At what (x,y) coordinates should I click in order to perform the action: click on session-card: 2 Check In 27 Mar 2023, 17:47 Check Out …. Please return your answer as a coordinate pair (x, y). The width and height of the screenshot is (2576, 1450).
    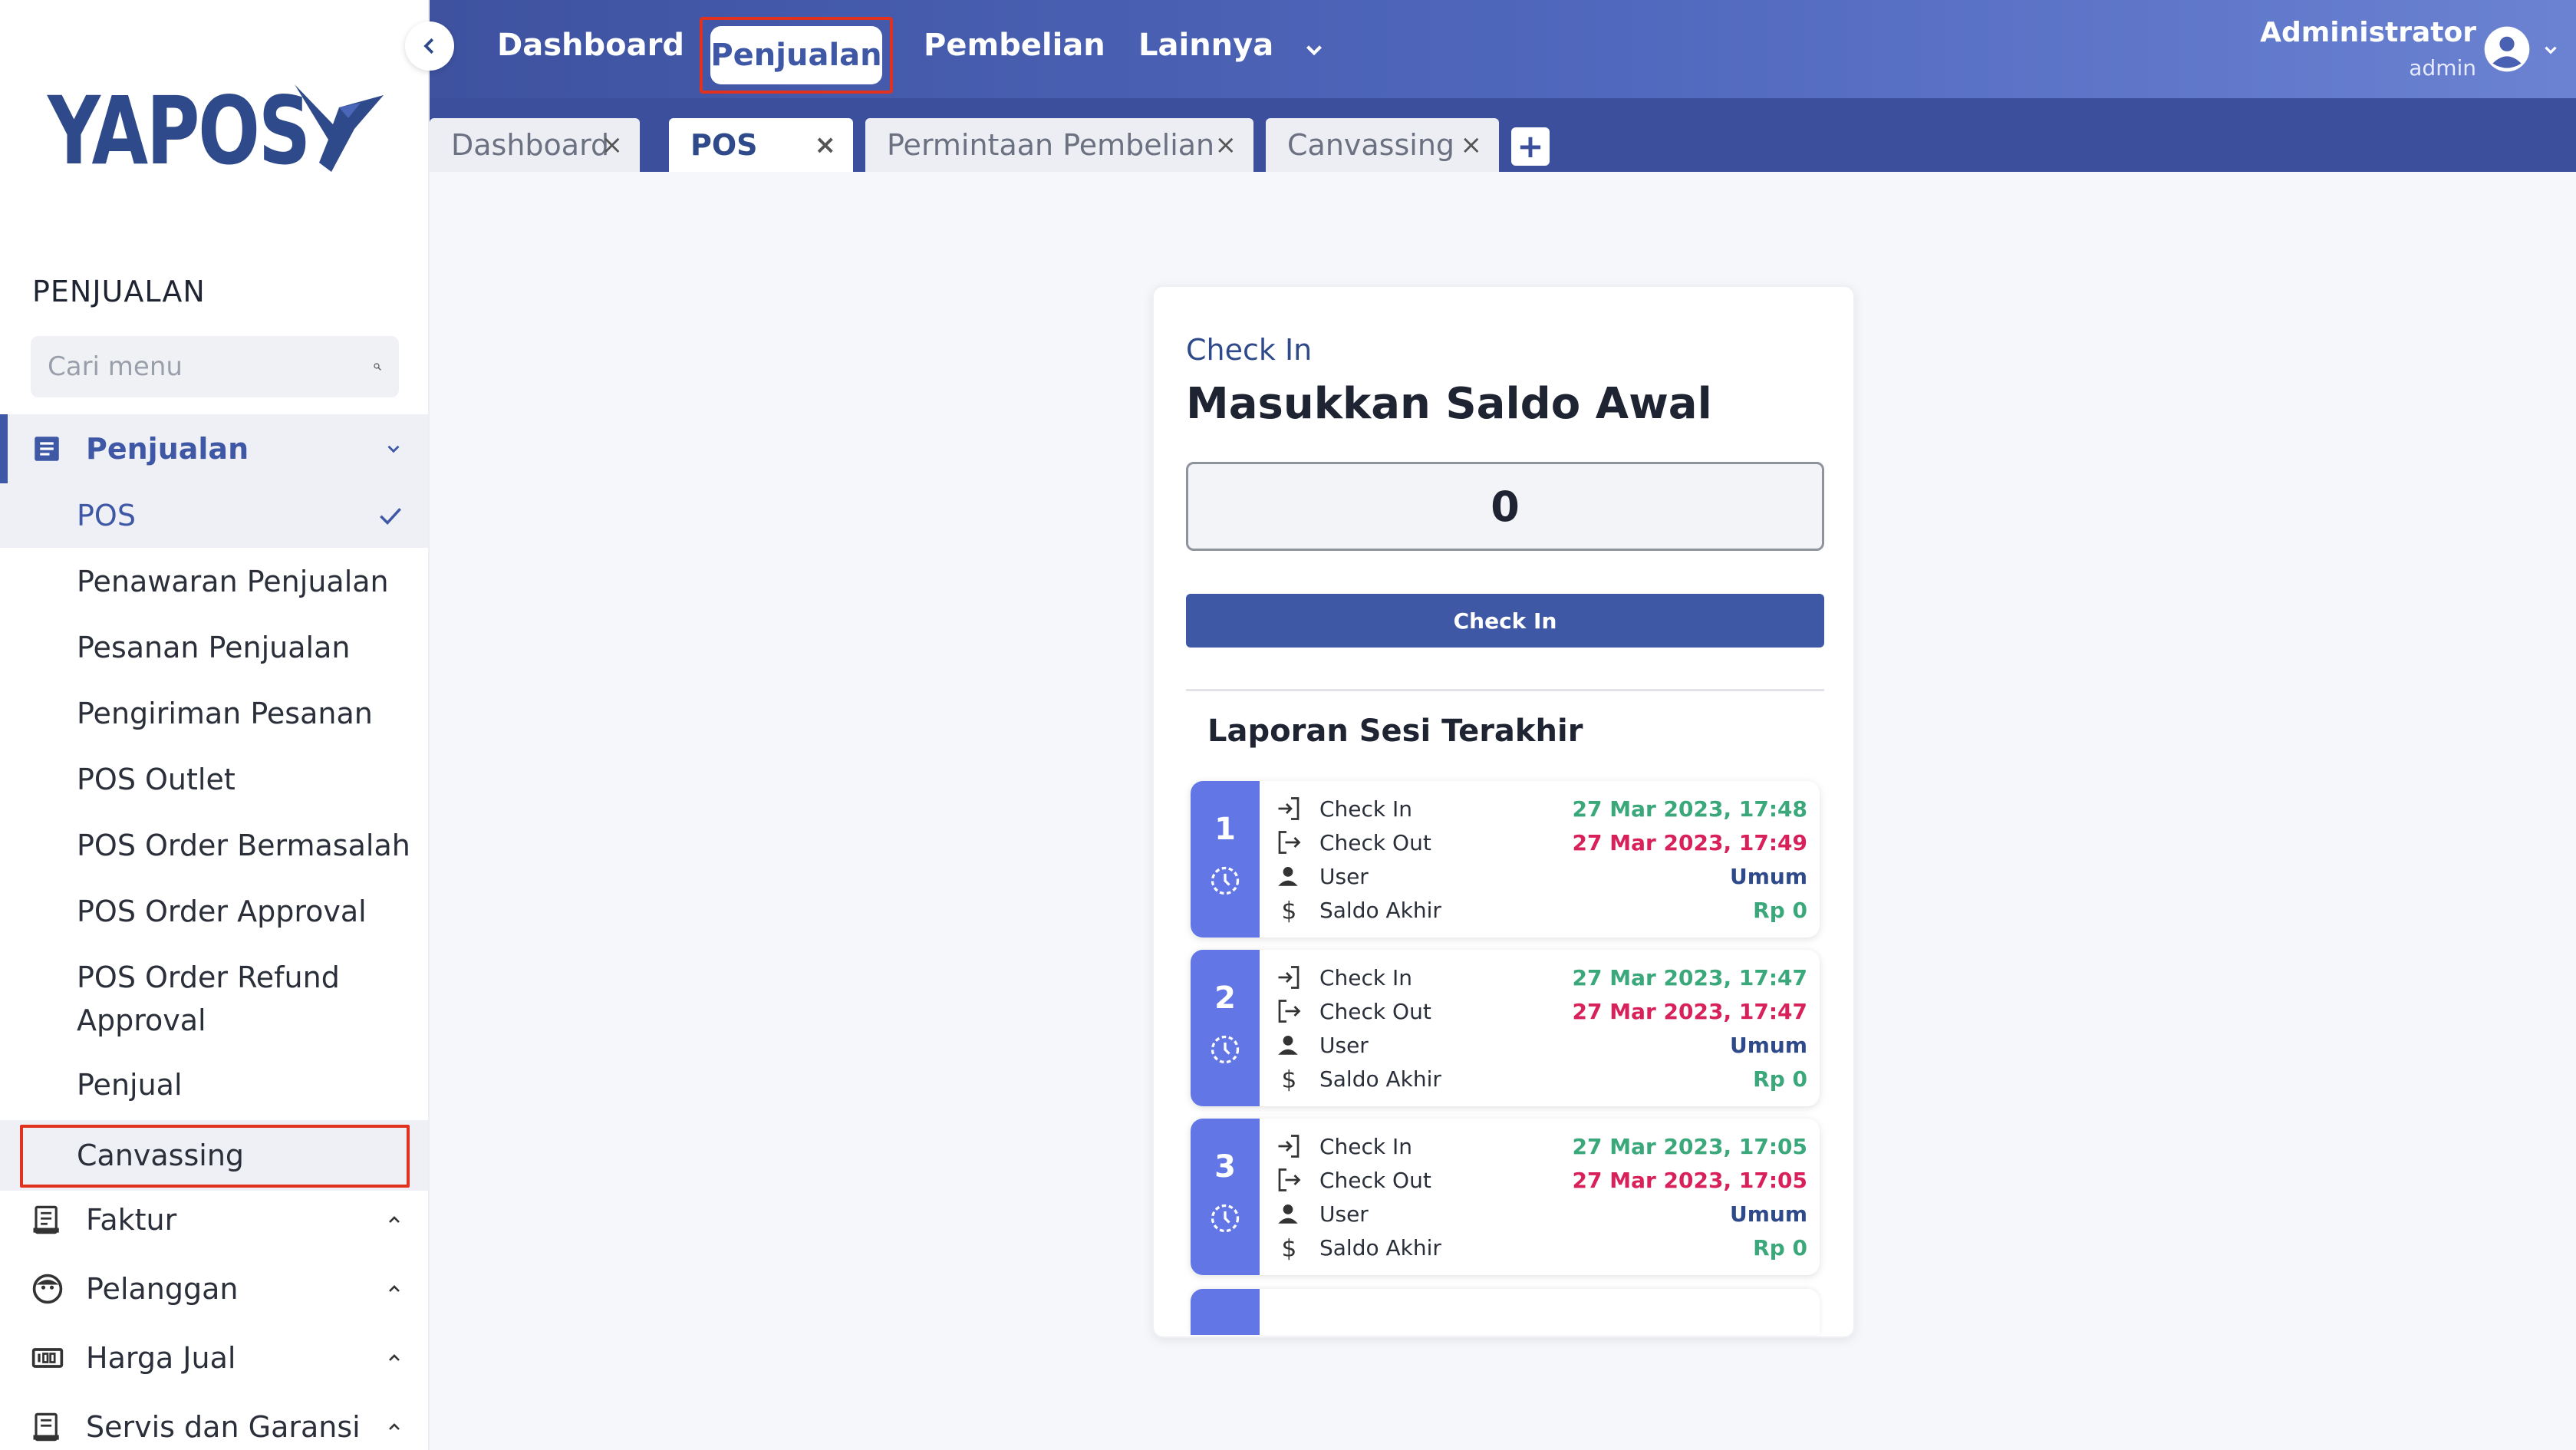
    Looking at the image, I should click on (1505, 1028).